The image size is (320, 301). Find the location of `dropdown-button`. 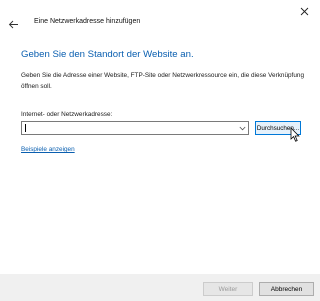

dropdown-button is located at coordinates (242, 128).